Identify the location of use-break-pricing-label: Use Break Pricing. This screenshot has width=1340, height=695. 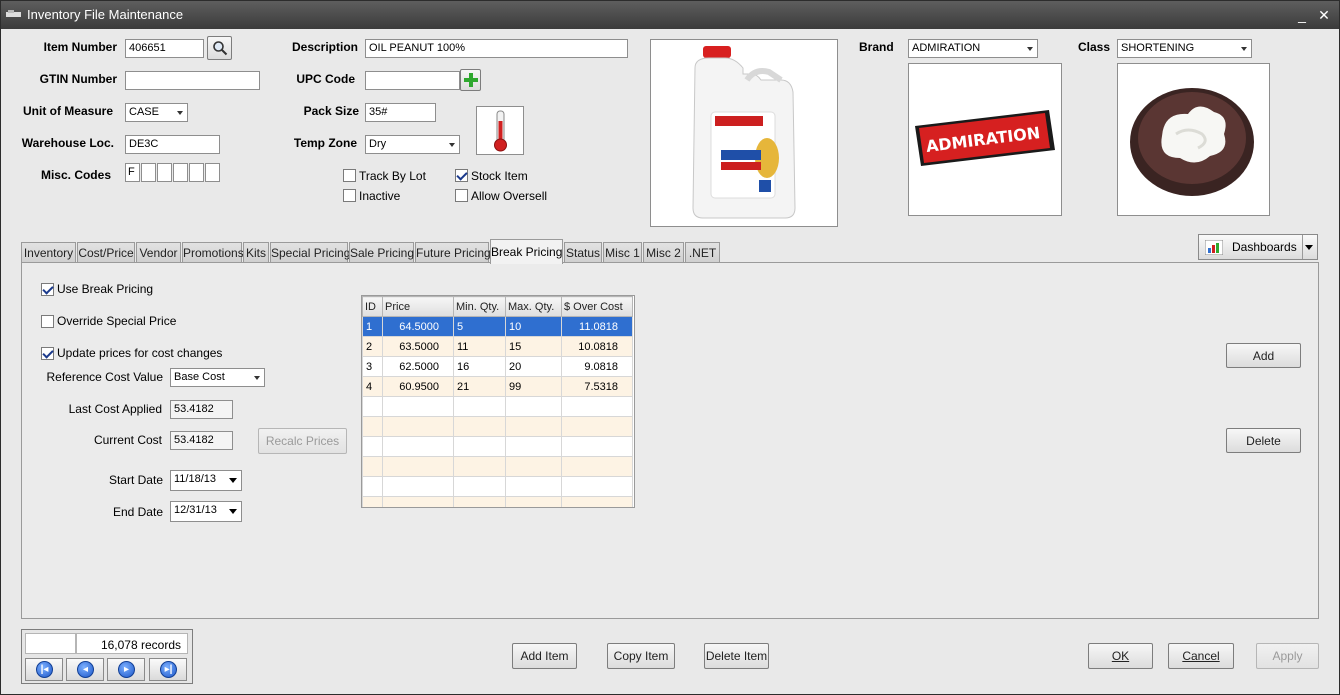
(105, 289).